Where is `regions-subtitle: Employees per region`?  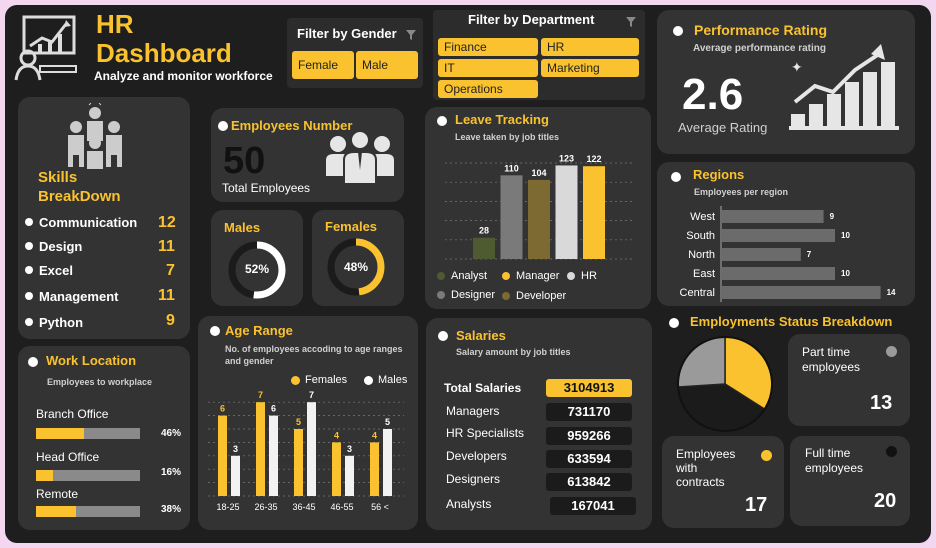 regions-subtitle: Employees per region is located at coordinates (741, 192).